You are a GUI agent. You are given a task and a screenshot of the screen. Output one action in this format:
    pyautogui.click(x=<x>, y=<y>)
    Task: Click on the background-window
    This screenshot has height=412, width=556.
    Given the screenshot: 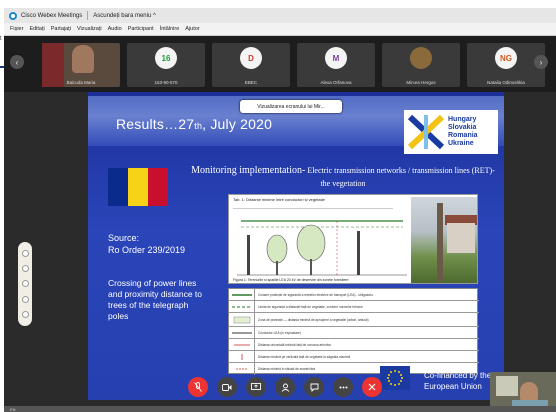 What is the action you would take?
    pyautogui.click(x=507, y=386)
    